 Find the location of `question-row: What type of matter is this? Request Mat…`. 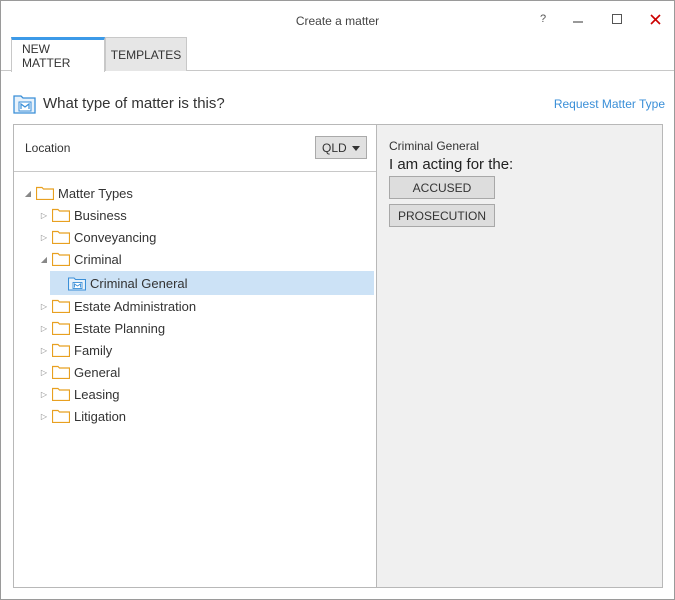

question-row: What type of matter is this? Request Mat… is located at coordinates (339, 104).